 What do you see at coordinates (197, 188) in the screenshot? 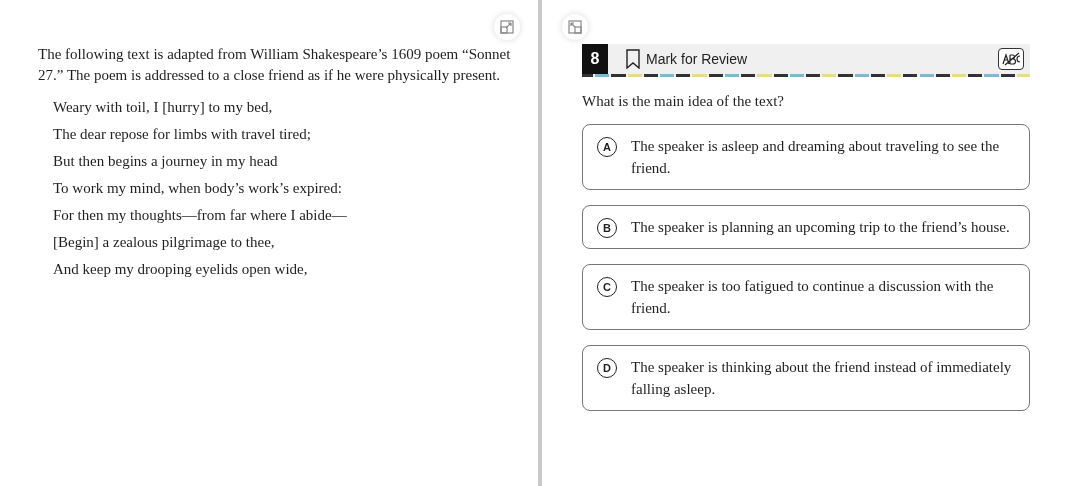
I see `poem-line: To work my mind, when body’s work’s expired:` at bounding box center [197, 188].